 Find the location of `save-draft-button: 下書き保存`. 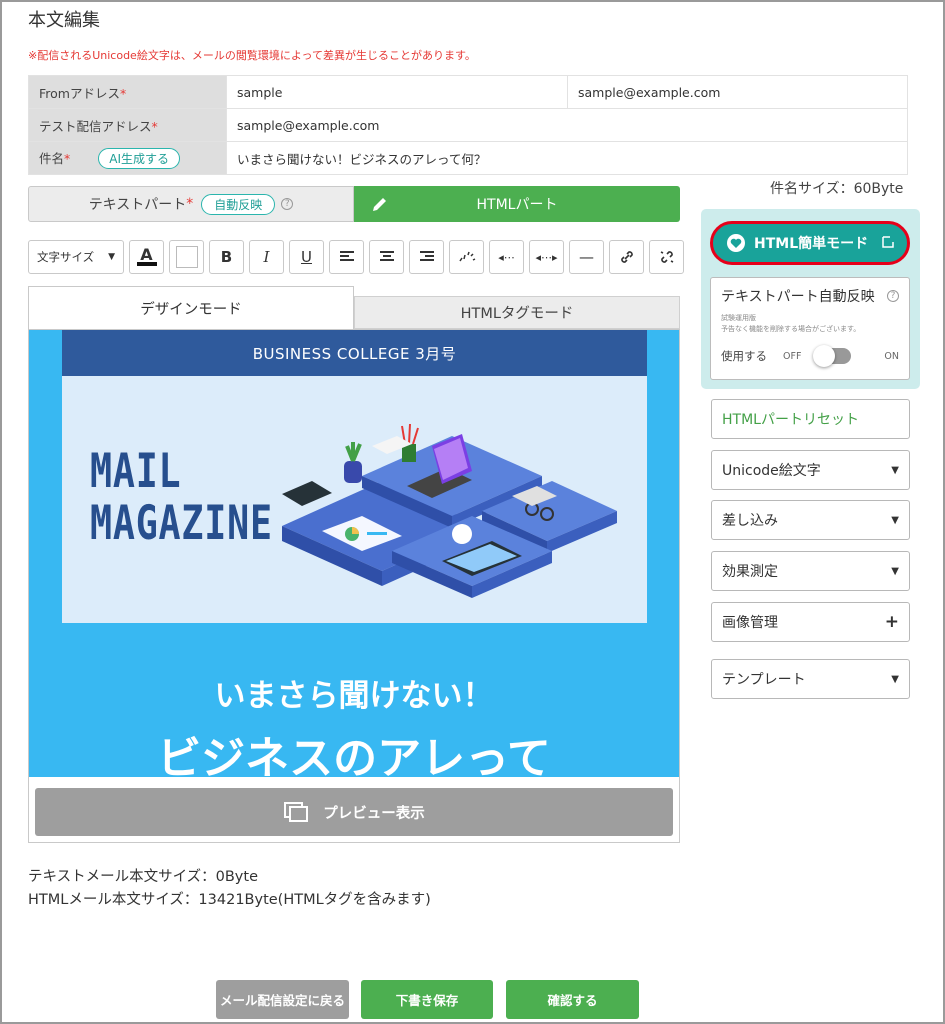

save-draft-button: 下書き保存 is located at coordinates (427, 999).